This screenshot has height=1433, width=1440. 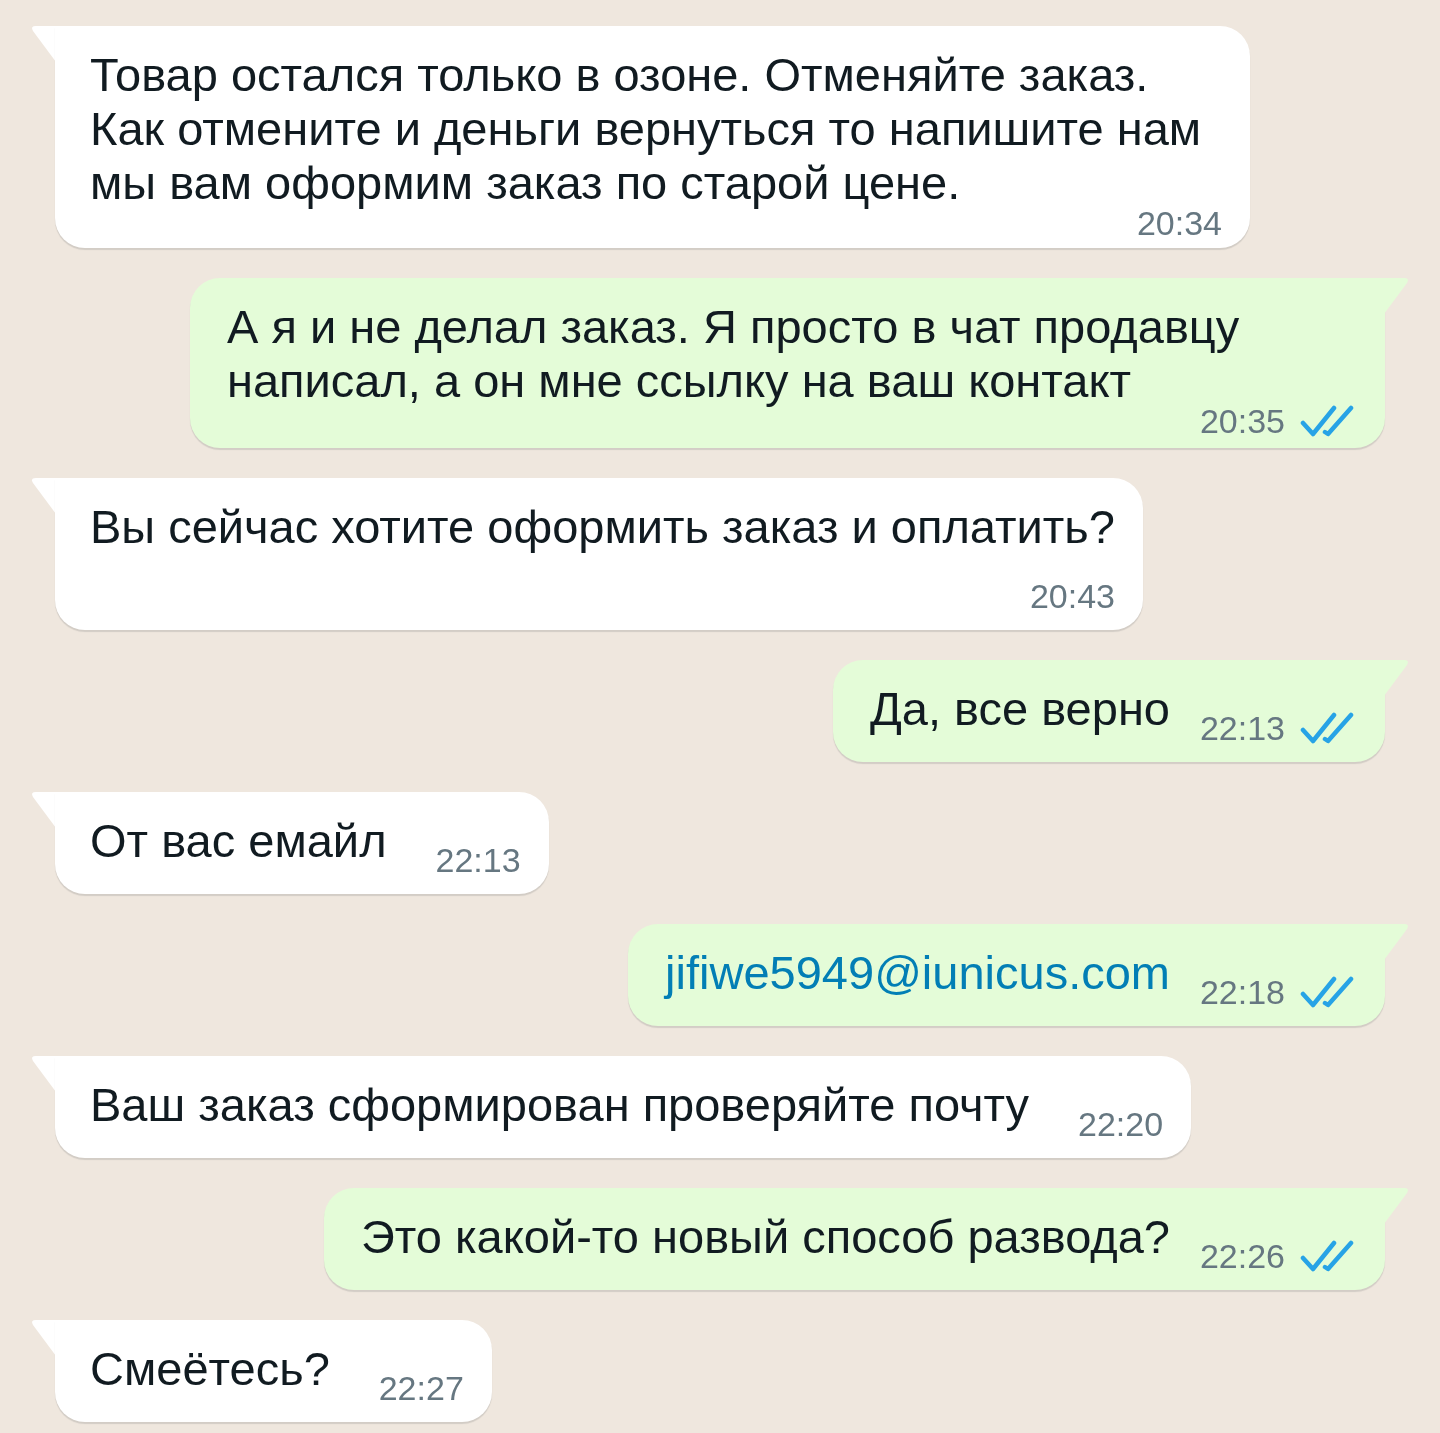 What do you see at coordinates (765, 1236) in the screenshot?
I see `message-text: Это какой-то новый способ развода?` at bounding box center [765, 1236].